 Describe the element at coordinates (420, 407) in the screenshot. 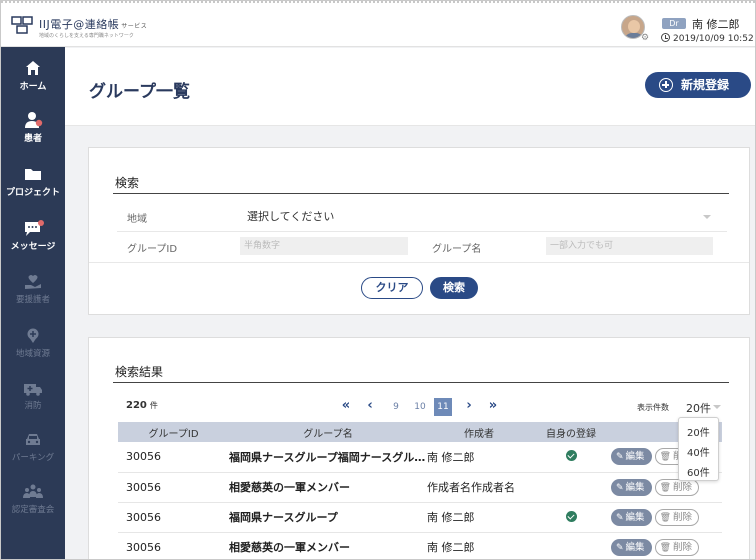

I see `page-10-button: 10` at that location.